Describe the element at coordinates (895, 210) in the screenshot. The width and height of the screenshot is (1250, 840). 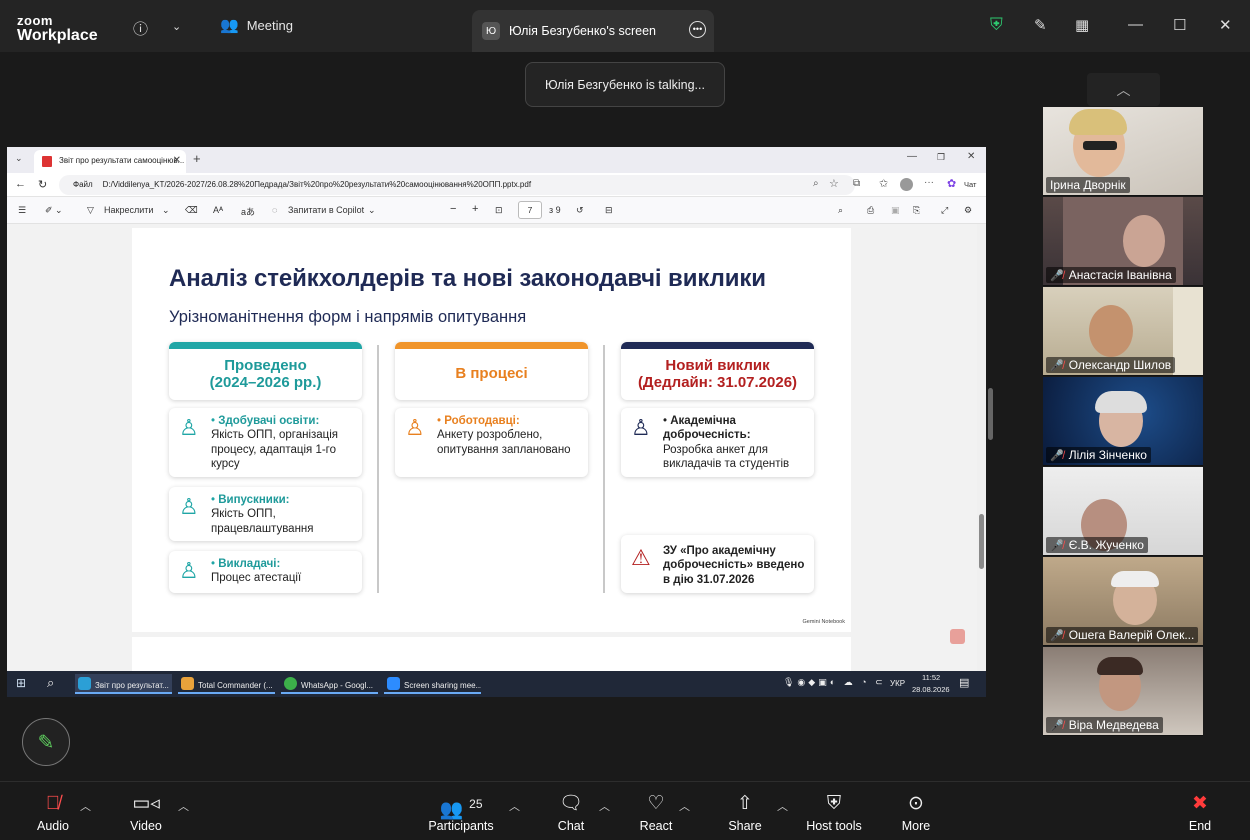
I see `save-icon: ▣` at that location.